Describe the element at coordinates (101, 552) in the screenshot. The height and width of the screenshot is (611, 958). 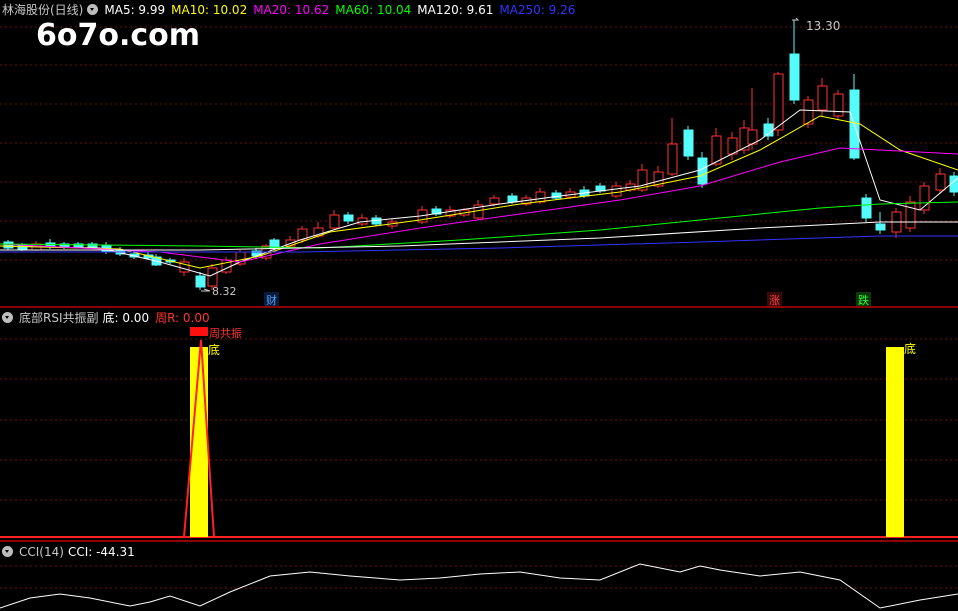
I see `cci-value: CCI: -44.31` at that location.